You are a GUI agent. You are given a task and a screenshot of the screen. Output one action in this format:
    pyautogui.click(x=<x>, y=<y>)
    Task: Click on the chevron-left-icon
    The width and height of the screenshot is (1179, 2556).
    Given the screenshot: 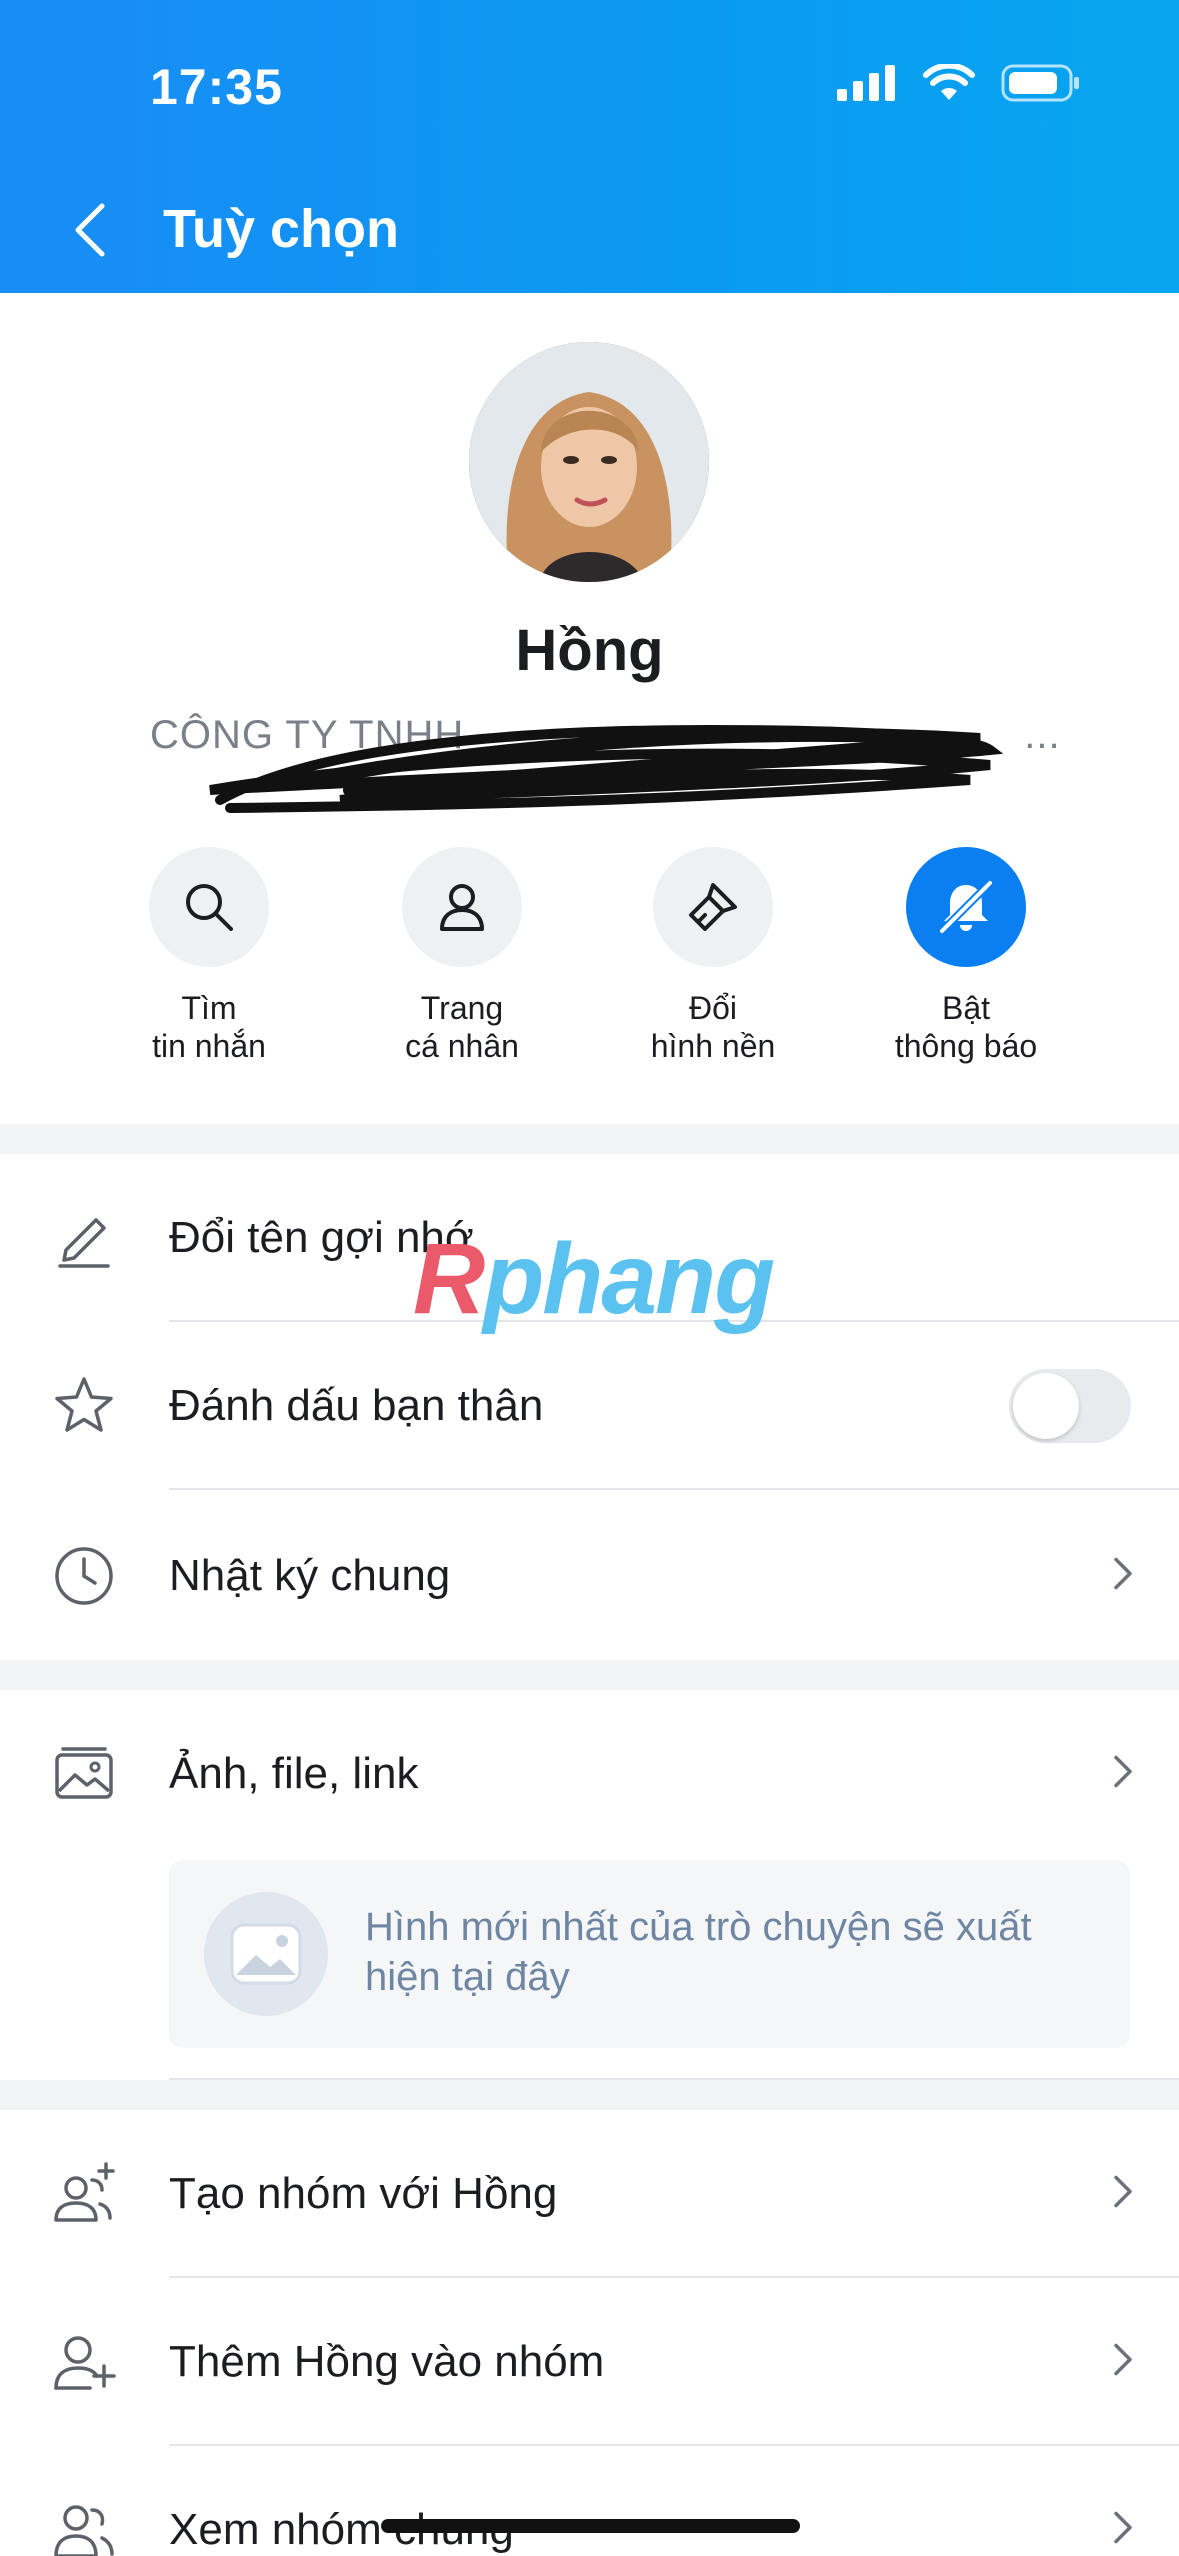 What is the action you would take?
    pyautogui.click(x=90, y=230)
    